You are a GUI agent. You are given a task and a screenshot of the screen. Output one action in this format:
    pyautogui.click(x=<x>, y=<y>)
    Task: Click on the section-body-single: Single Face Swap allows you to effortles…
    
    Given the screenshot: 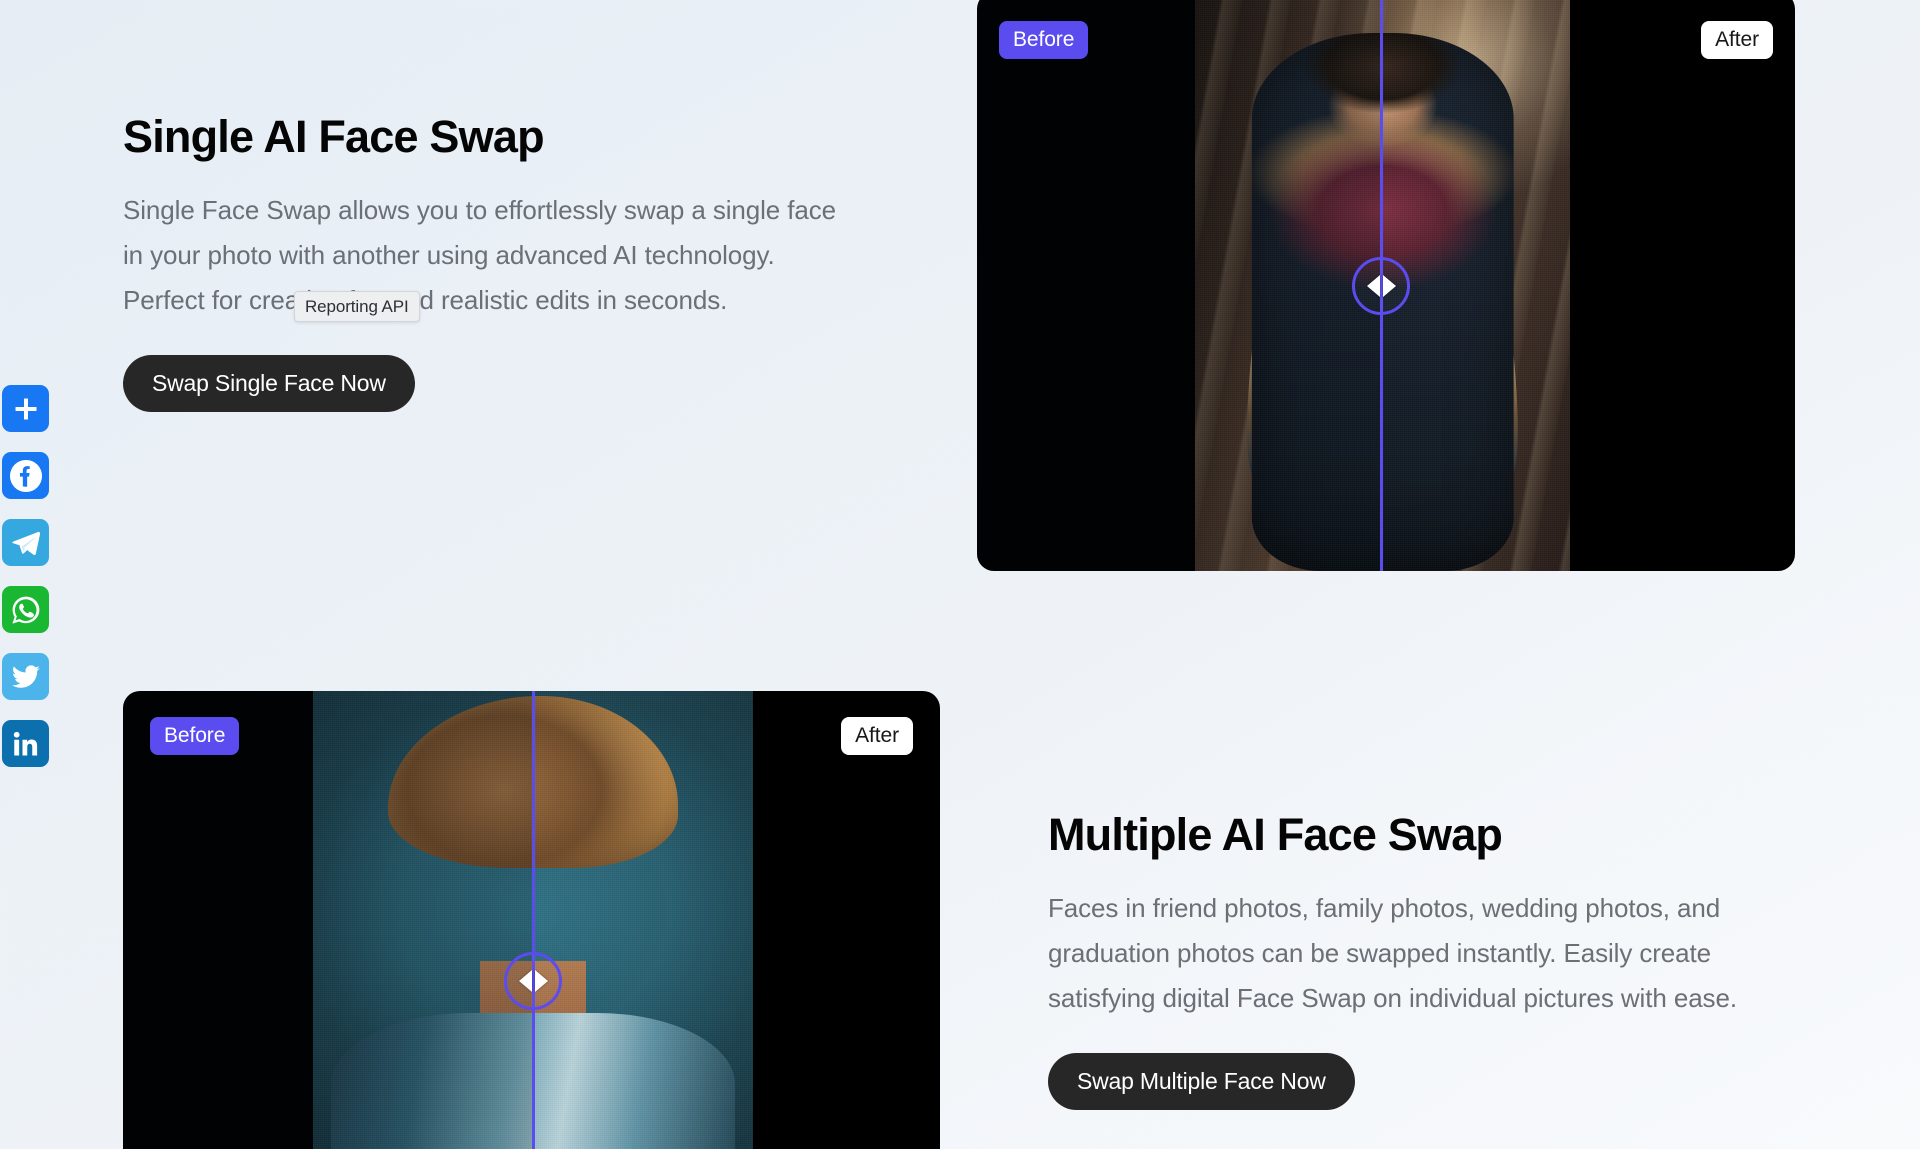 What is the action you would take?
    pyautogui.click(x=480, y=255)
    